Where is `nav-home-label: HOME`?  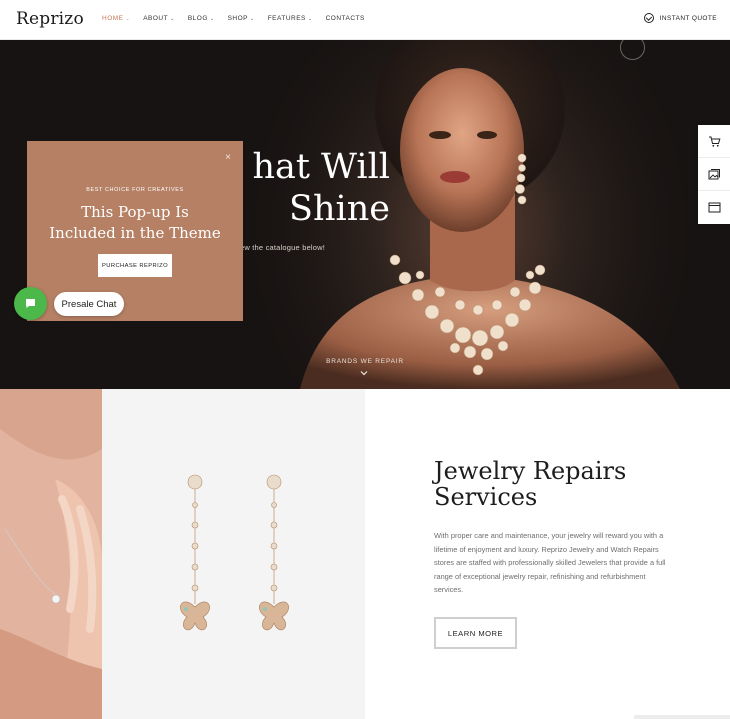
nav-home-label: HOME is located at coordinates (113, 18).